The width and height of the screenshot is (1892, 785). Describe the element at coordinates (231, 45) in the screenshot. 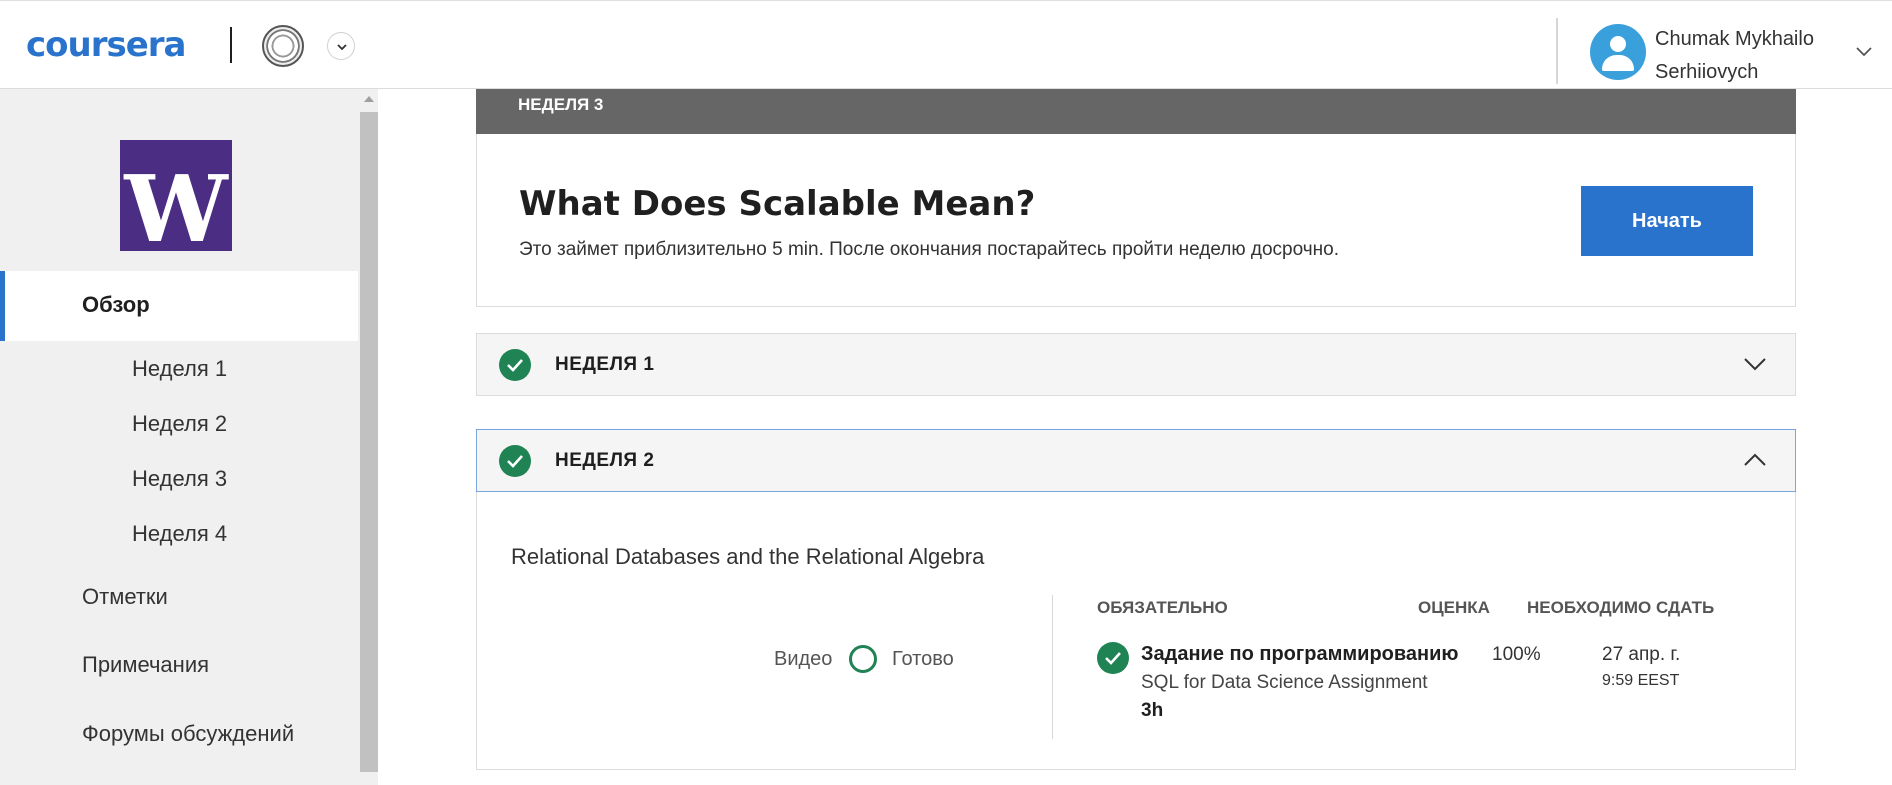

I see `logo-divider` at that location.